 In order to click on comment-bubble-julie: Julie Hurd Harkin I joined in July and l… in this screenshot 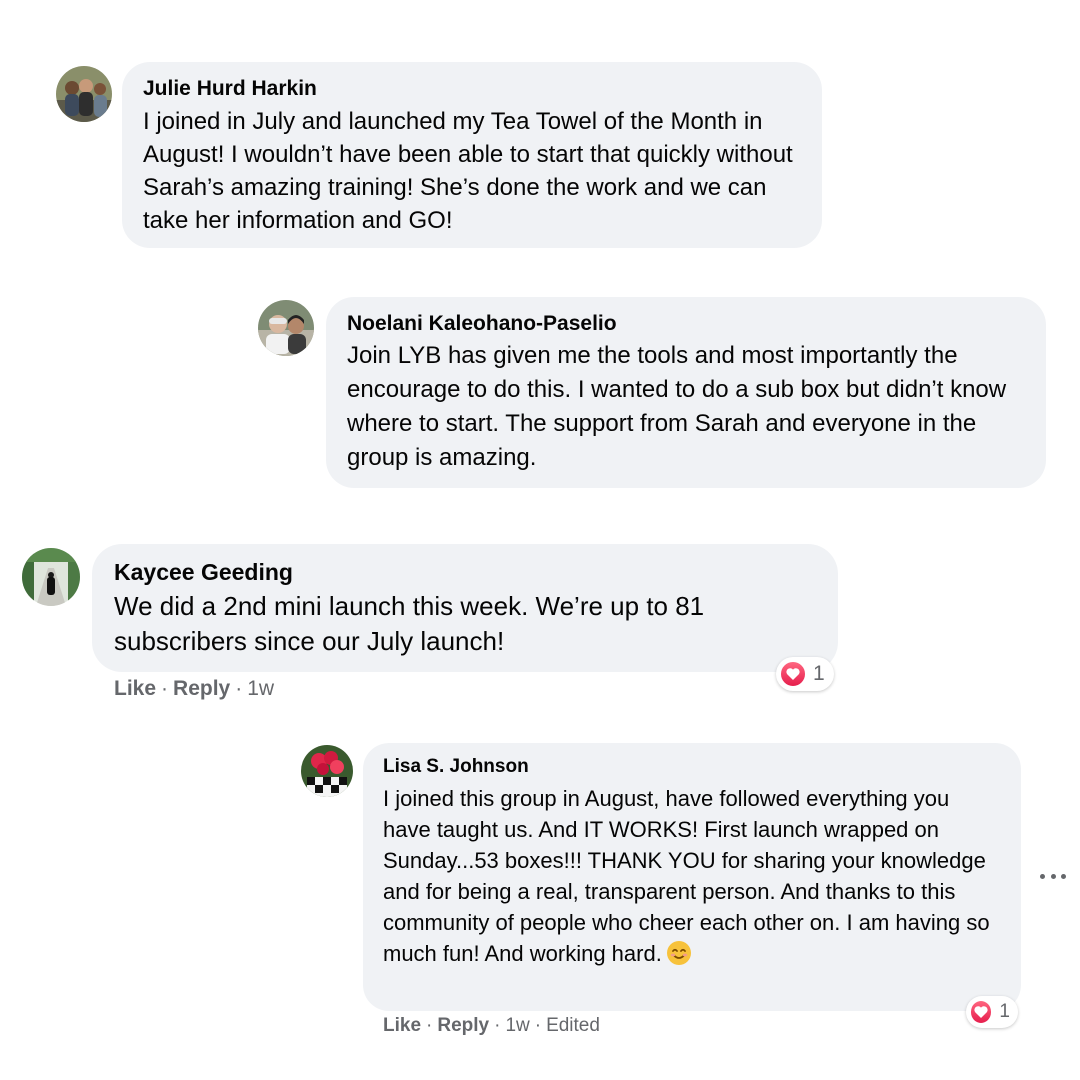, I will do `click(472, 155)`.